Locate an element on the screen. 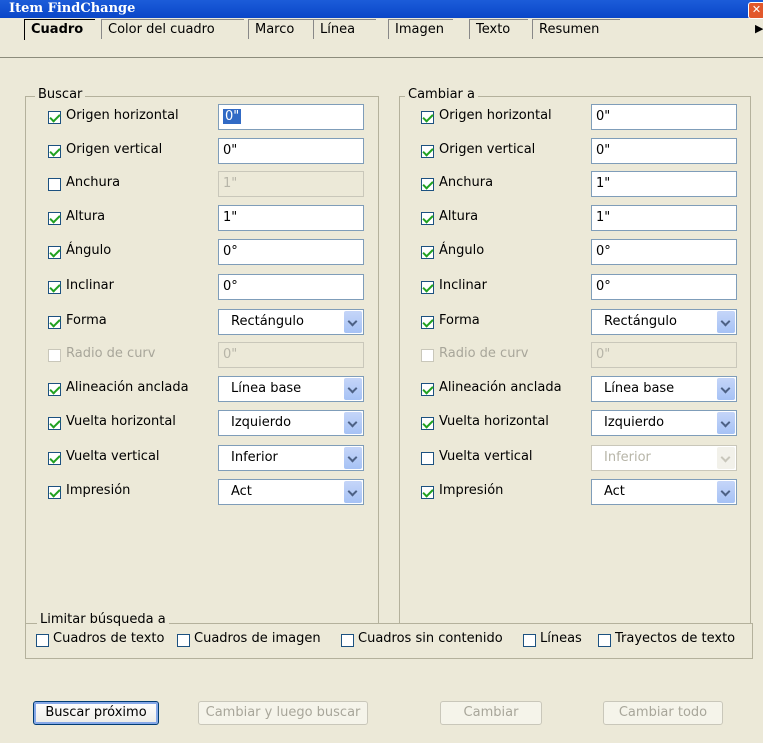  cambiar-vuelta-vertical-checkbox is located at coordinates (427, 458).